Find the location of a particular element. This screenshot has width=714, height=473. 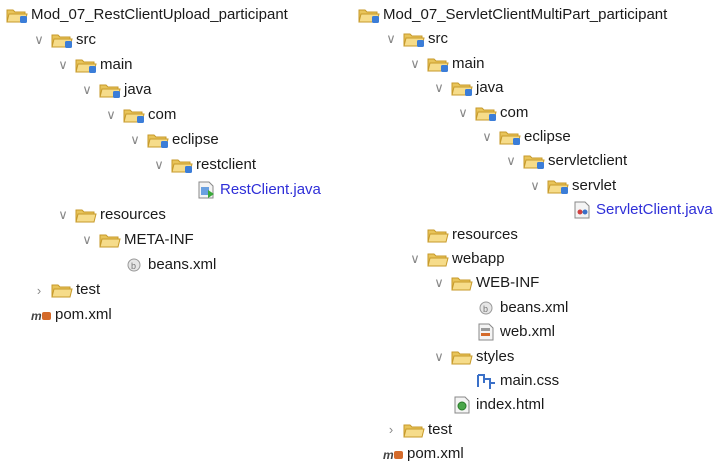

tree-item-restclient-java: RestClient.java is located at coordinates (247, 190).